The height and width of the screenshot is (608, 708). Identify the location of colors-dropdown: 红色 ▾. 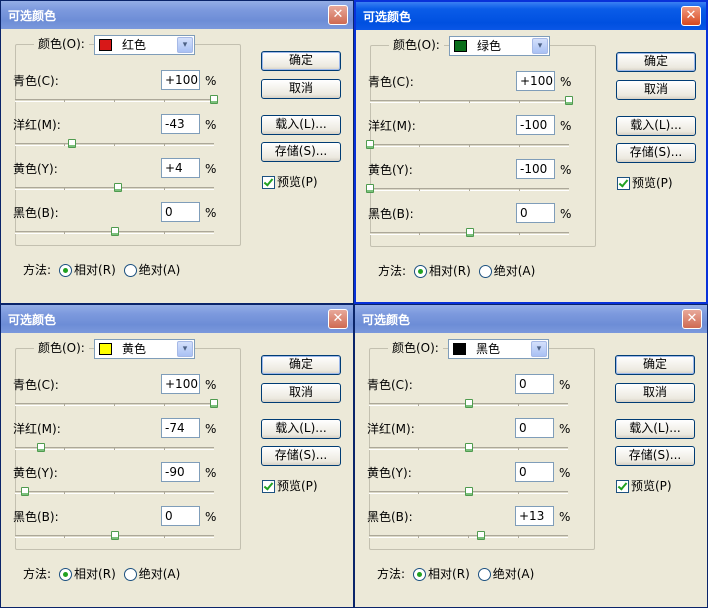
(144, 45).